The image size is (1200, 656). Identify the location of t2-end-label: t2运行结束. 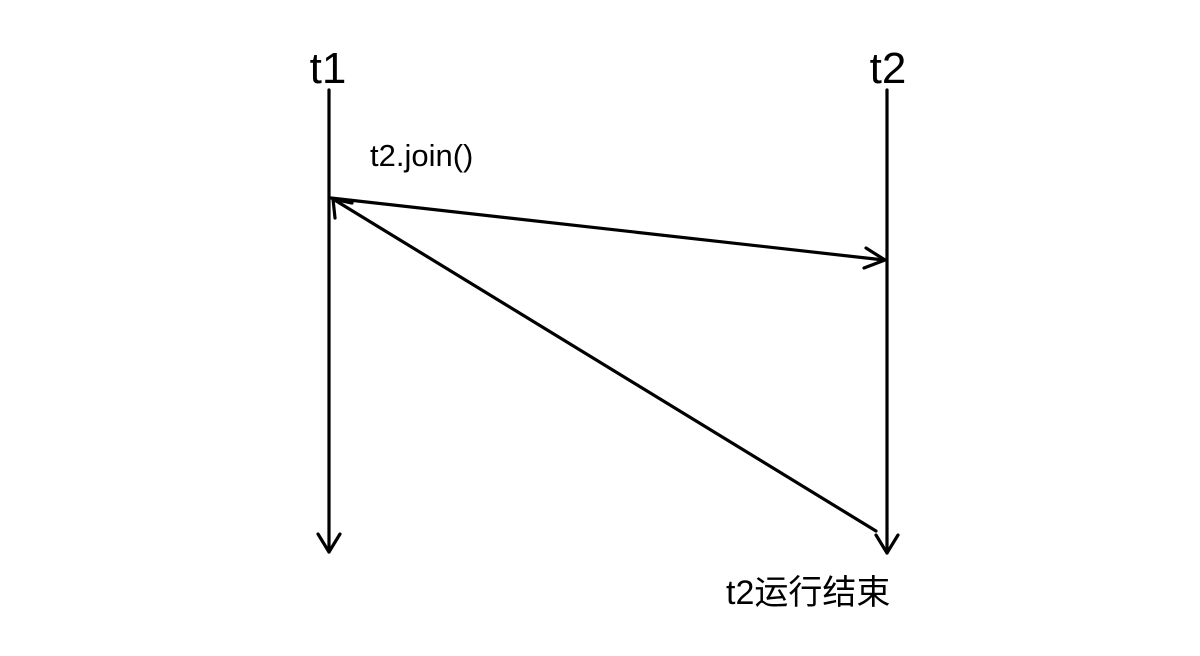
(808, 593).